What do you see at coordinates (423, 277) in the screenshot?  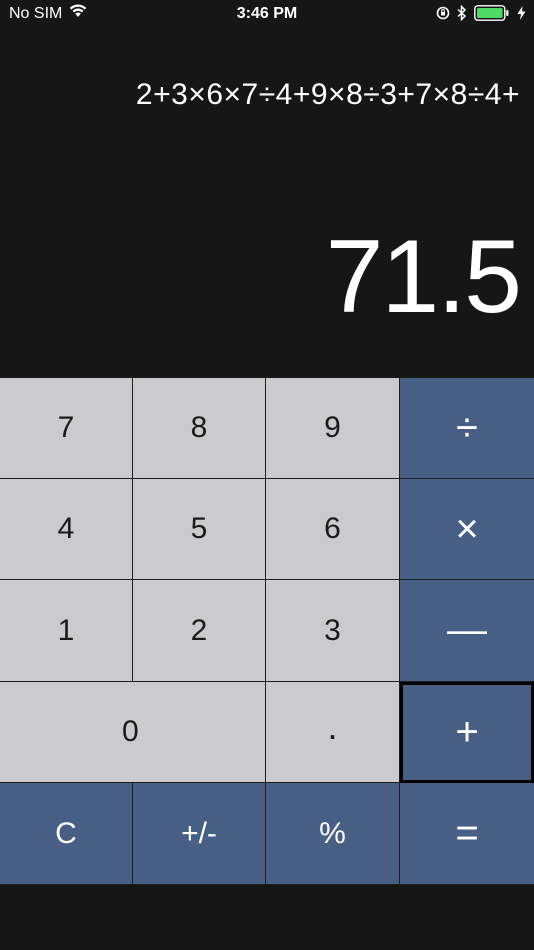 I see `result-display: 71.5` at bounding box center [423, 277].